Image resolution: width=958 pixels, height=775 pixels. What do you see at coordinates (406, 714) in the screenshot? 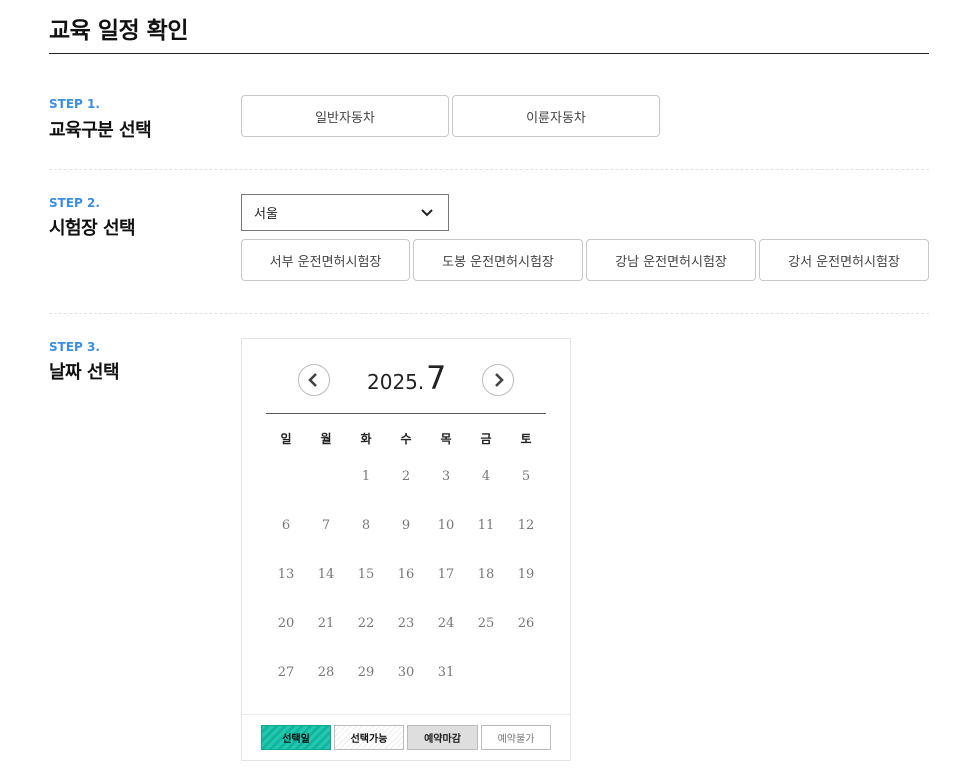
I see `legend-divider` at bounding box center [406, 714].